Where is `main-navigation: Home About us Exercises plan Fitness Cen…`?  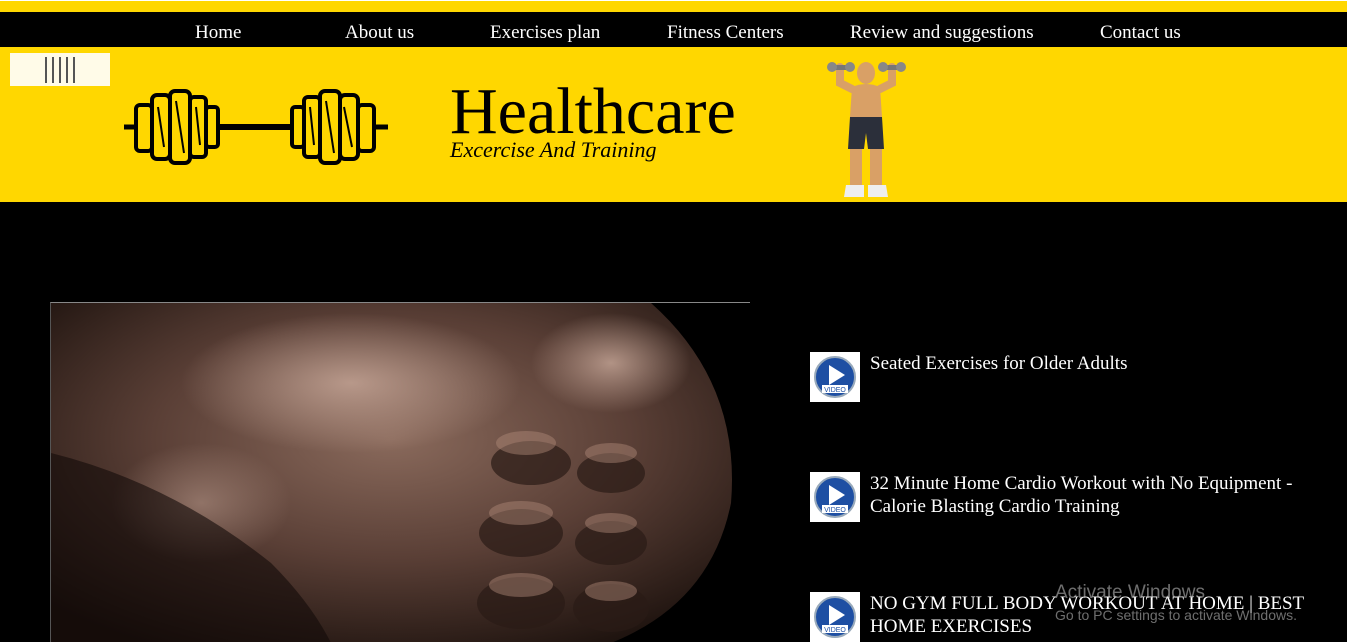
main-navigation: Home About us Exercises plan Fitness Cen… is located at coordinates (673, 29).